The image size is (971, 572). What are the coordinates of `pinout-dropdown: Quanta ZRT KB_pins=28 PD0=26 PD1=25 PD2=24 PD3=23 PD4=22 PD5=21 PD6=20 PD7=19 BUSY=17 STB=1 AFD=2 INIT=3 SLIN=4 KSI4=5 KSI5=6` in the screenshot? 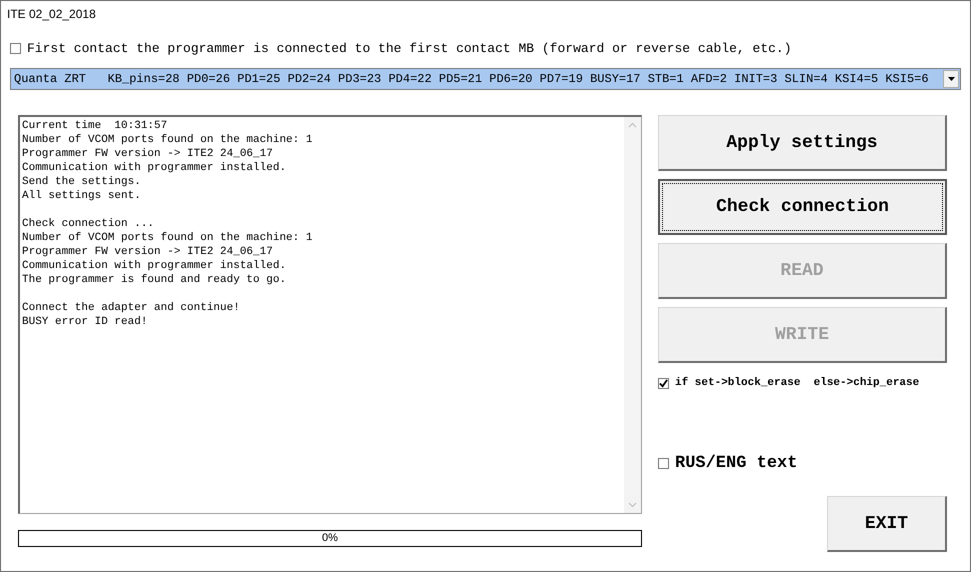 It's located at (485, 79).